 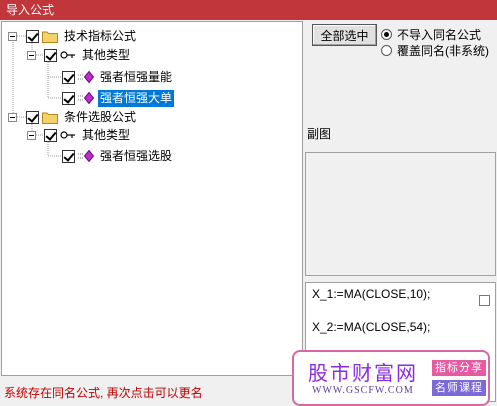 I want to click on window-title: 导入公式, so click(x=30, y=10).